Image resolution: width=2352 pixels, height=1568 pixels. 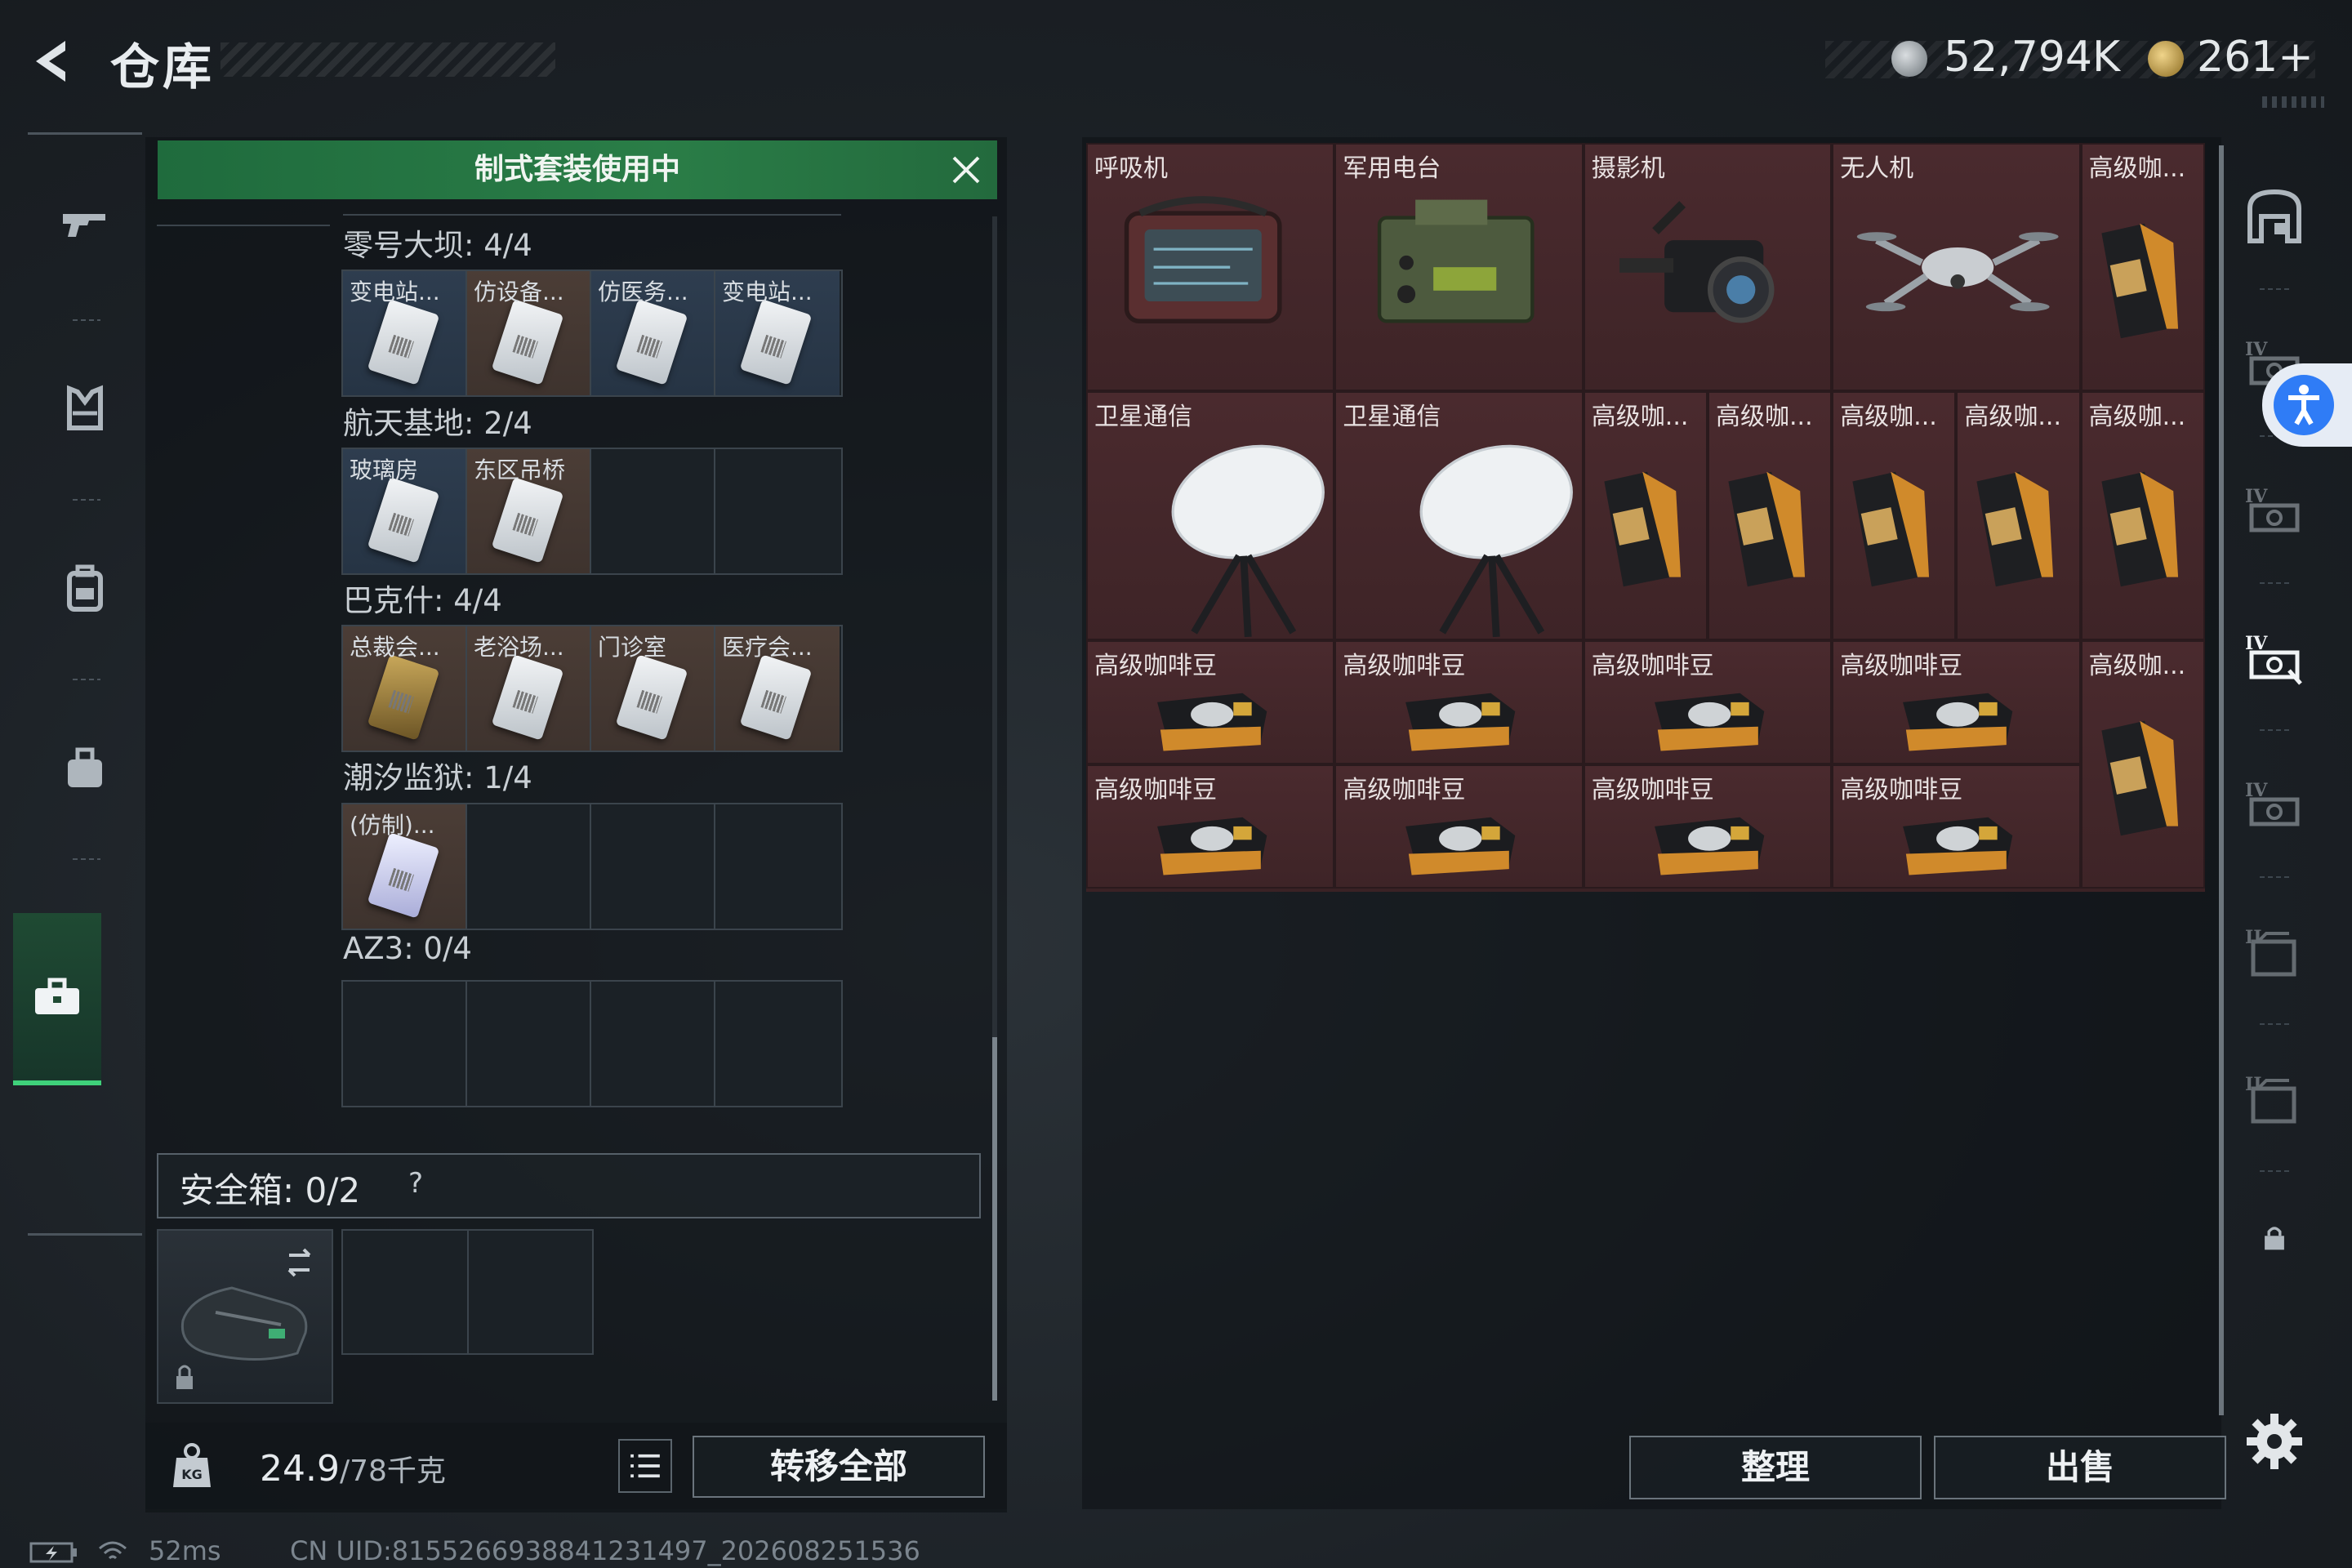 I want to click on tab-storage-ii-1: II, so click(x=2274, y=951).